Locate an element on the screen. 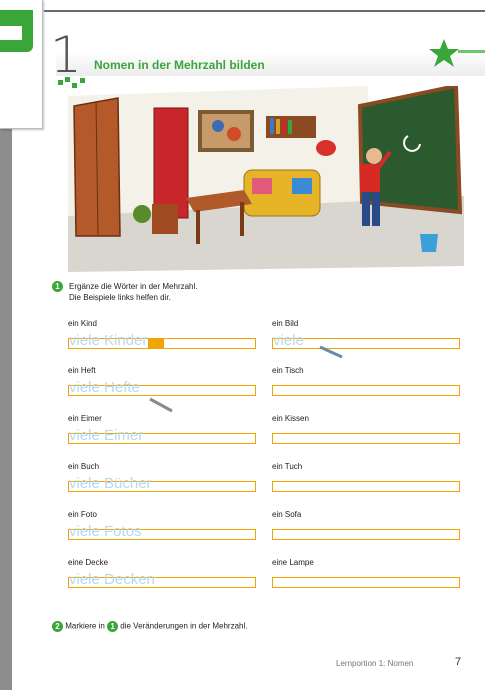 The width and height of the screenshot is (485, 690). task-number-badge: 1 is located at coordinates (57, 286).